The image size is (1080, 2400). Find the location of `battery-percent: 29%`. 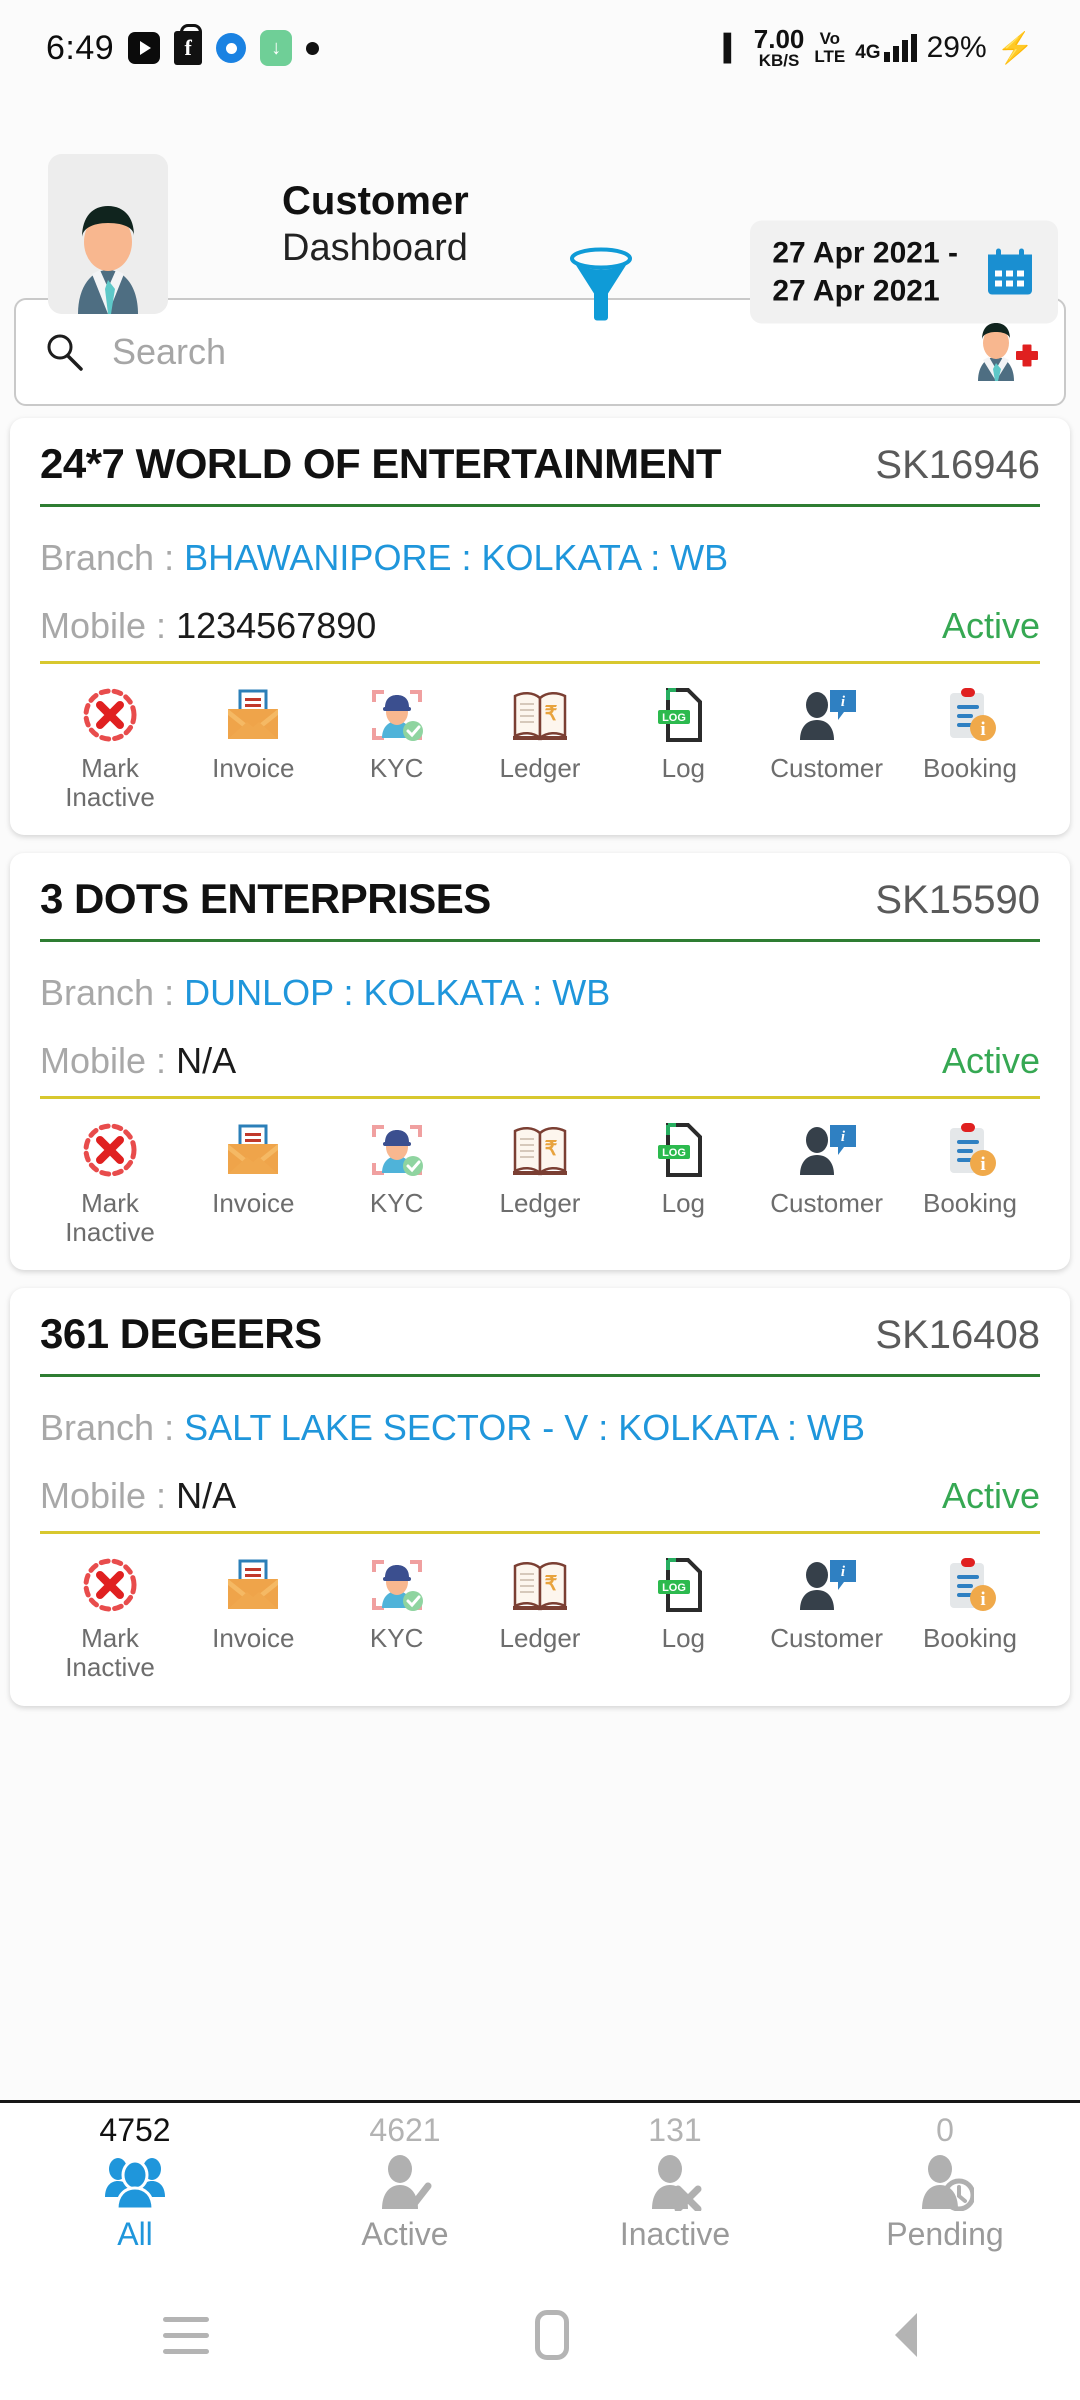

battery-percent: 29% is located at coordinates (956, 47).